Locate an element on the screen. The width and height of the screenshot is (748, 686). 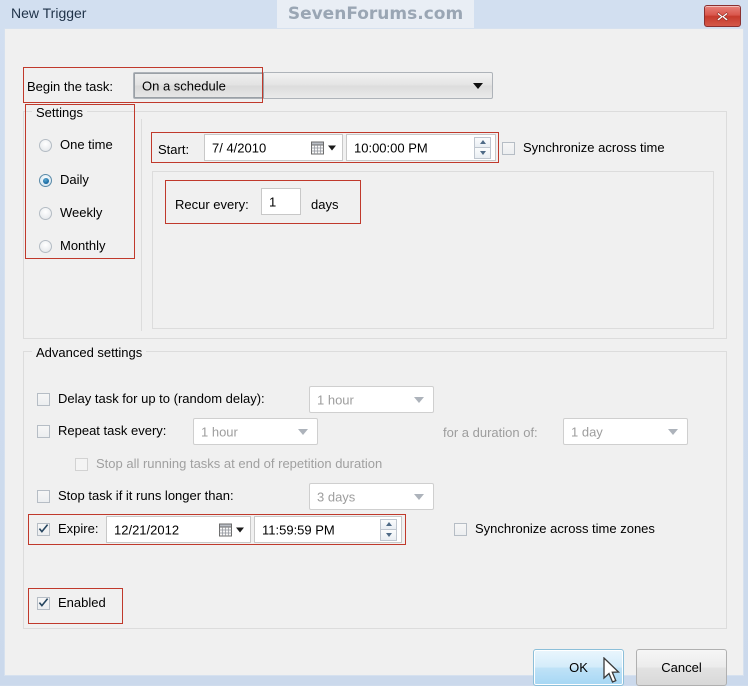
radio-one-time-label: One time is located at coordinates (86, 144).